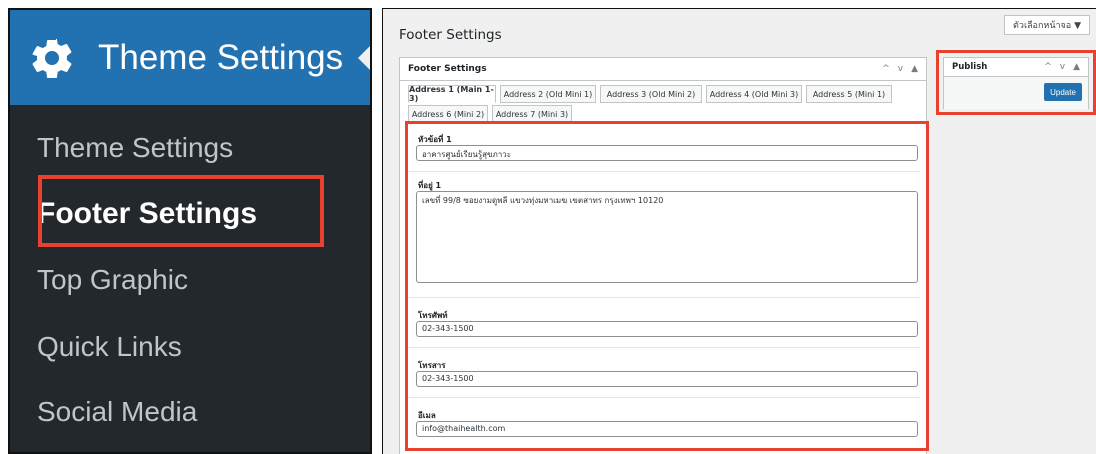  What do you see at coordinates (181, 211) in the screenshot?
I see `footer-settings-highlight` at bounding box center [181, 211].